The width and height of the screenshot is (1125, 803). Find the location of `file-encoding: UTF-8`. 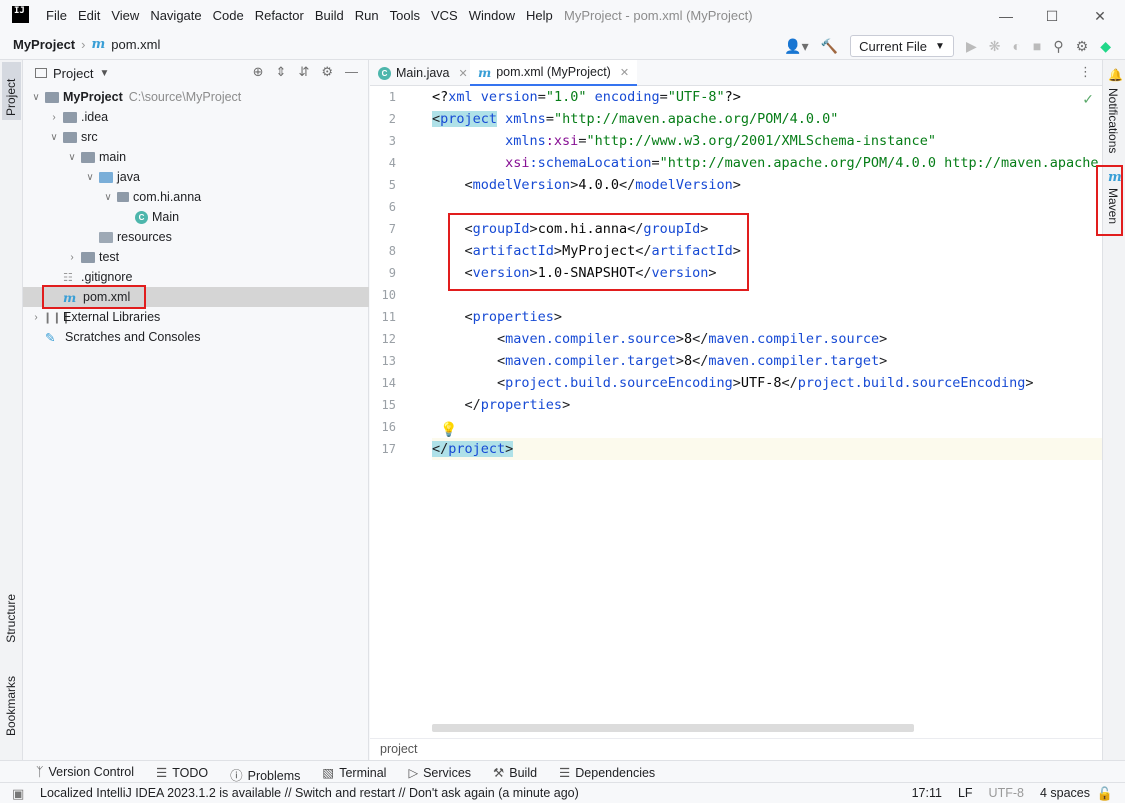

file-encoding: UTF-8 is located at coordinates (1006, 793).